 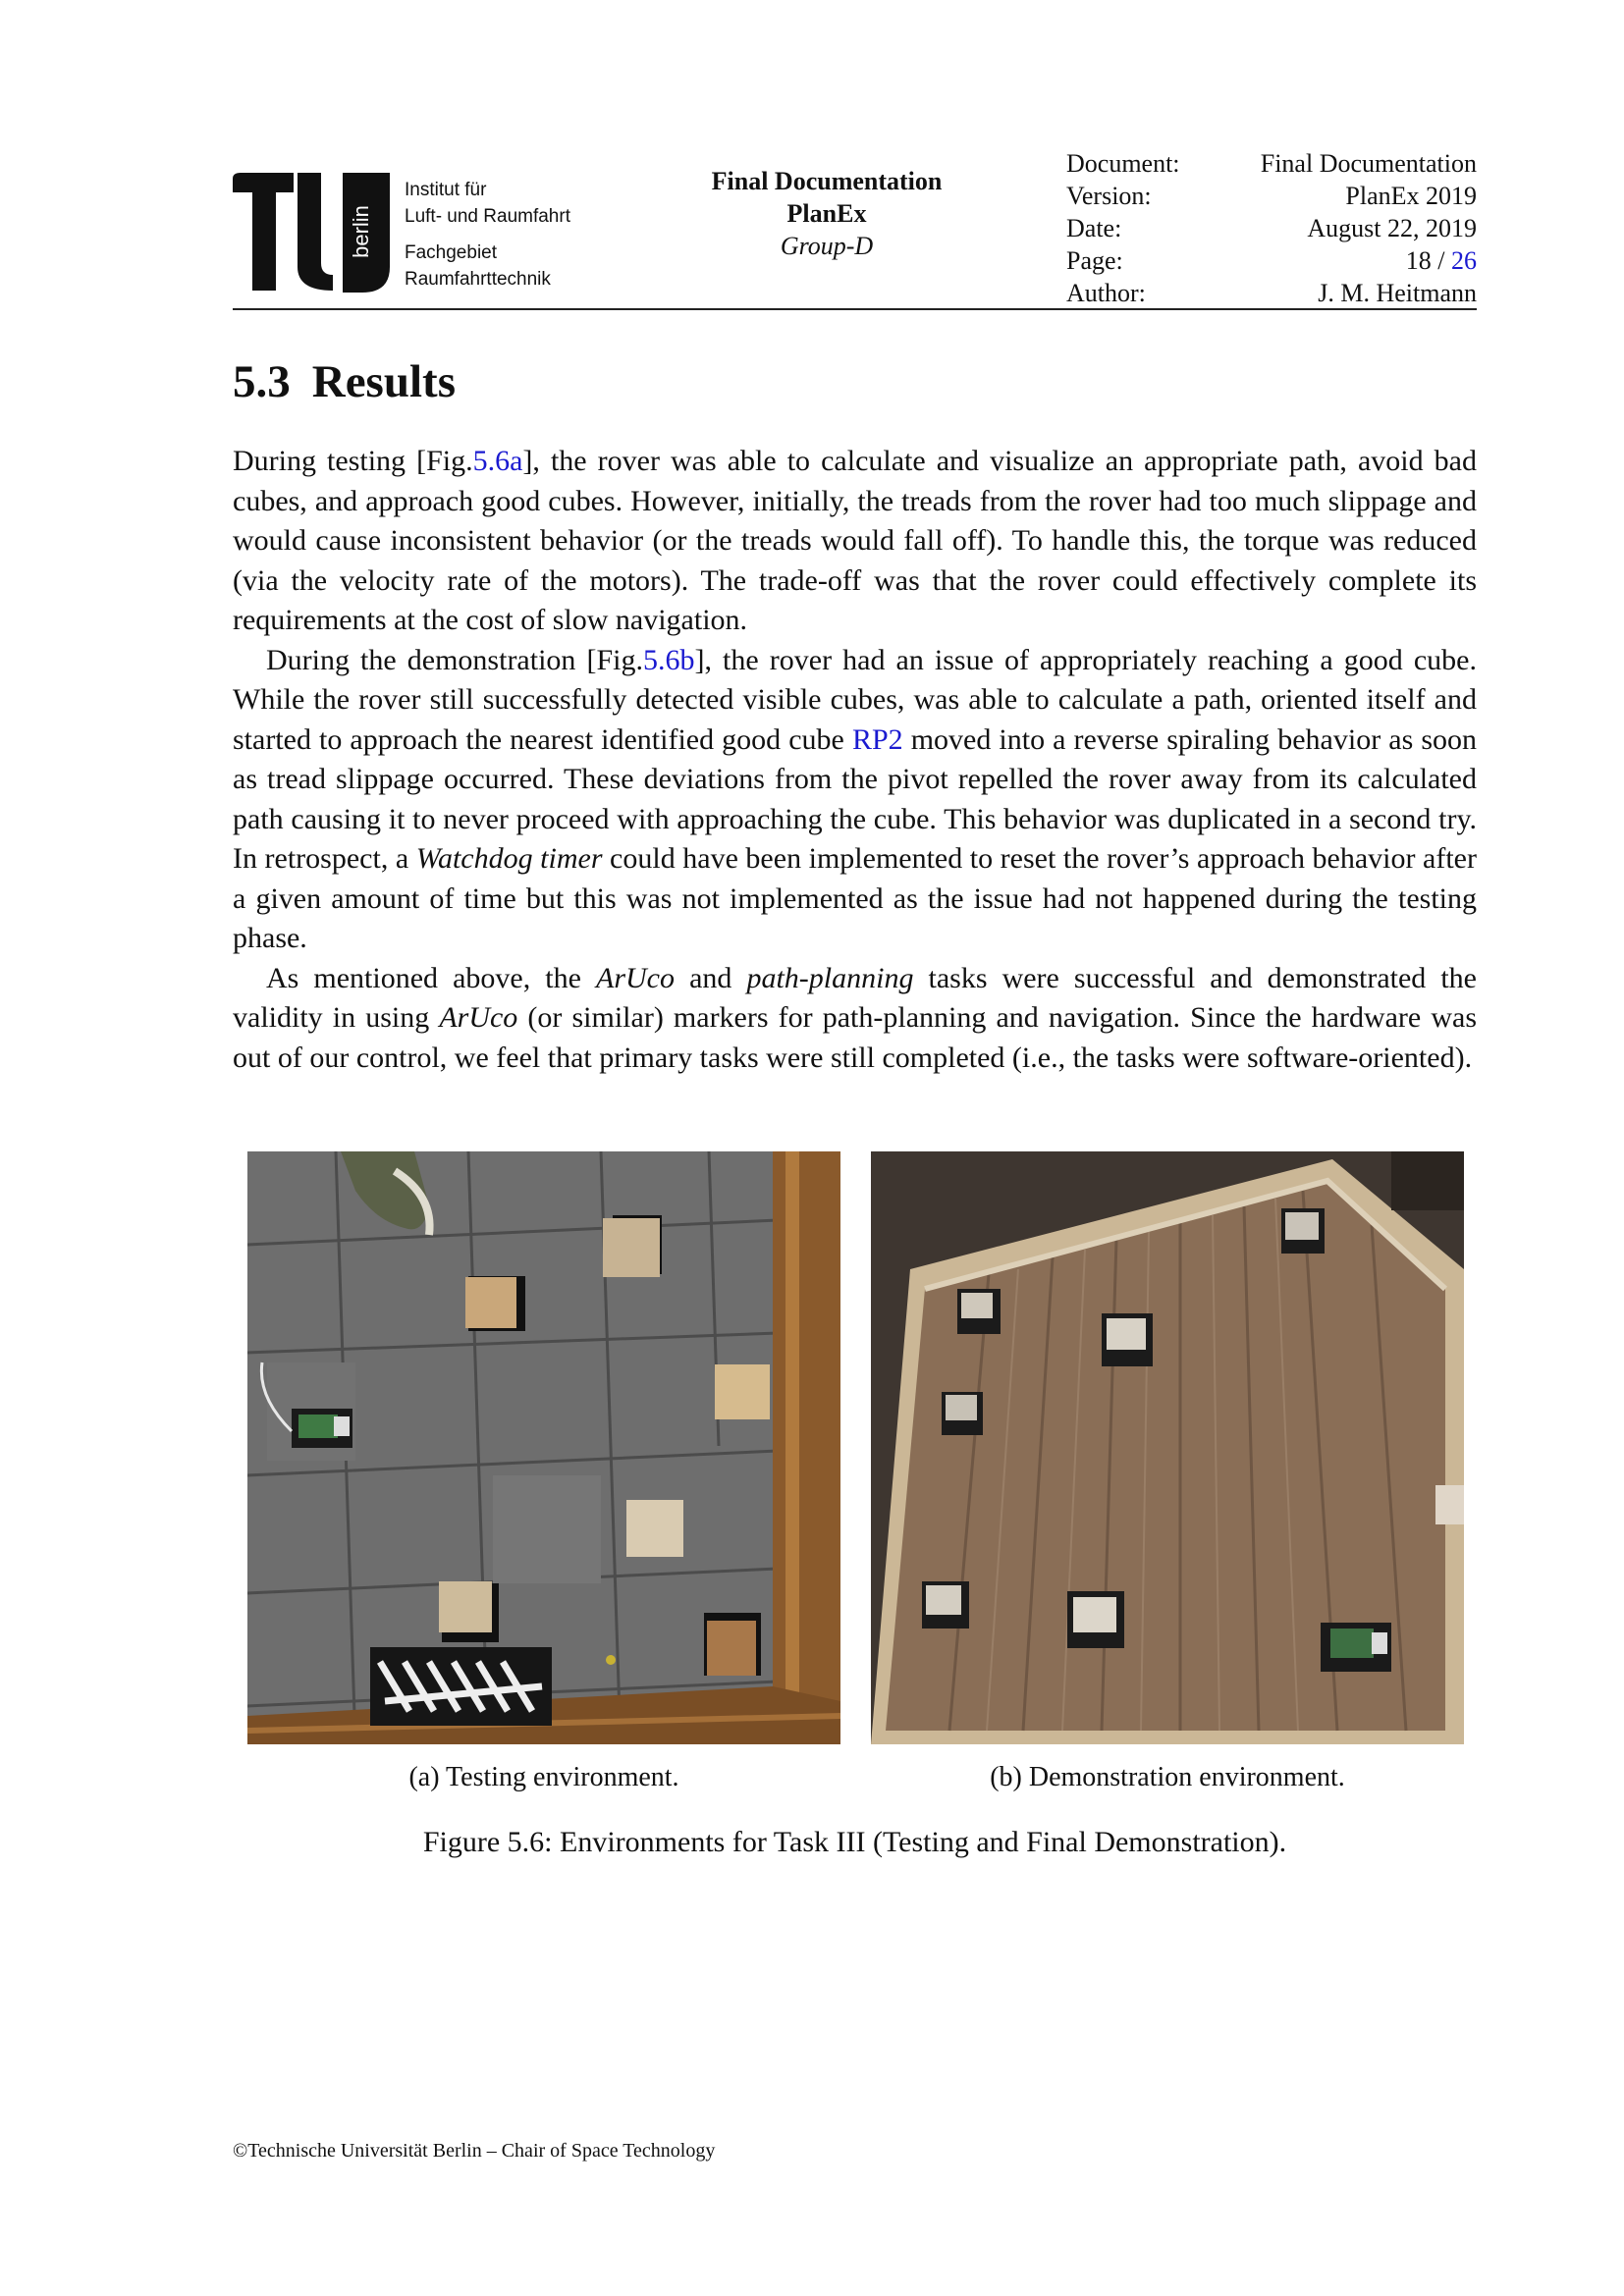 What do you see at coordinates (543, 1447) in the screenshot?
I see `testing-environment-photo` at bounding box center [543, 1447].